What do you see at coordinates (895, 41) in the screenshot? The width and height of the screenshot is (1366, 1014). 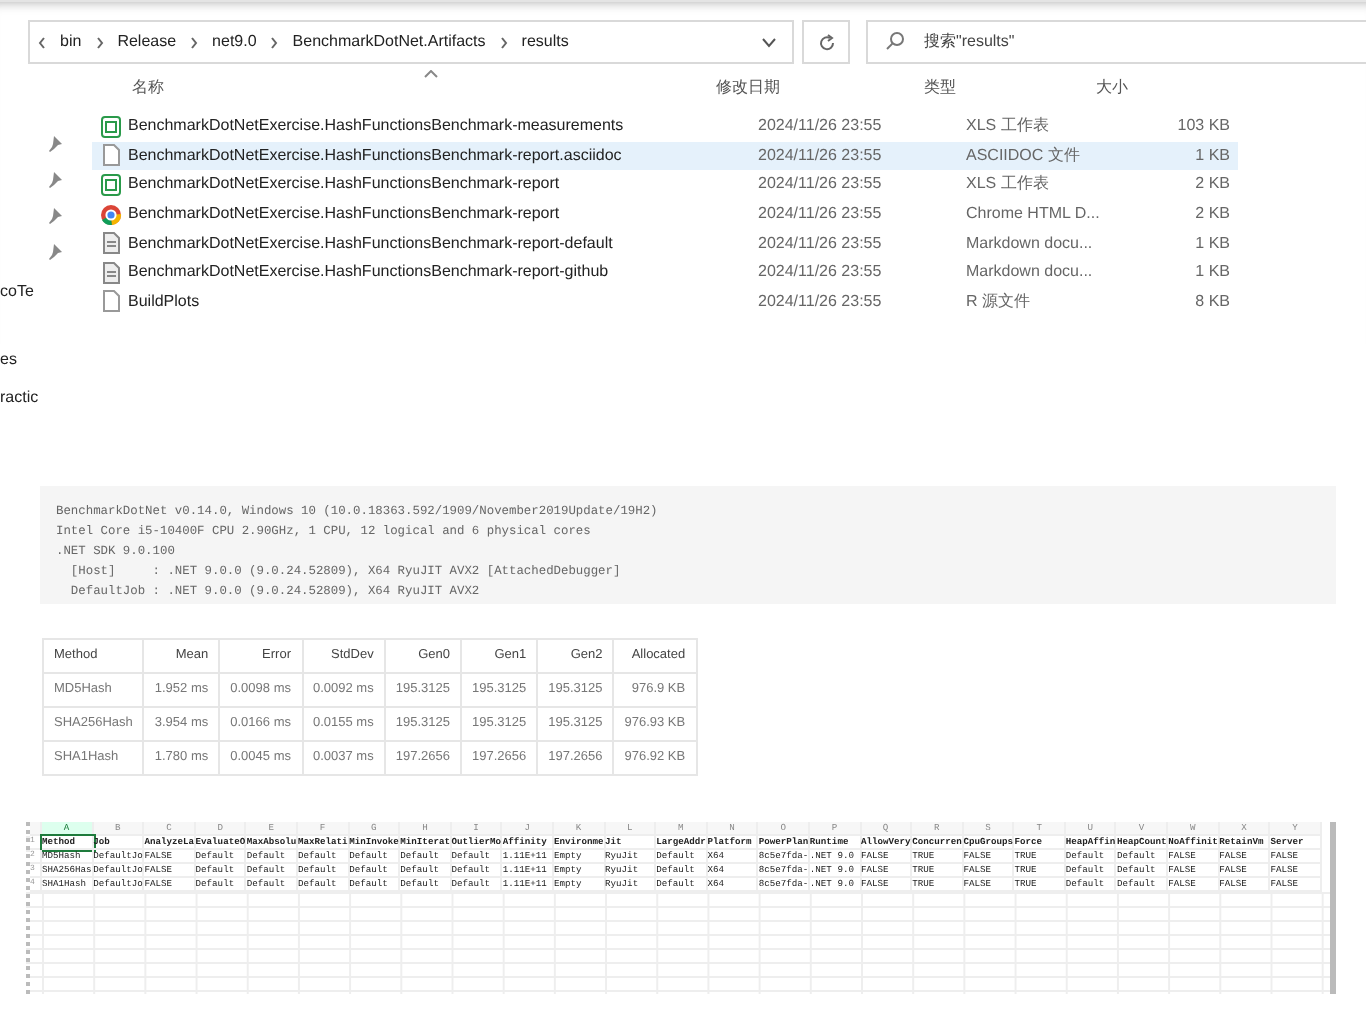 I see `search-icon` at bounding box center [895, 41].